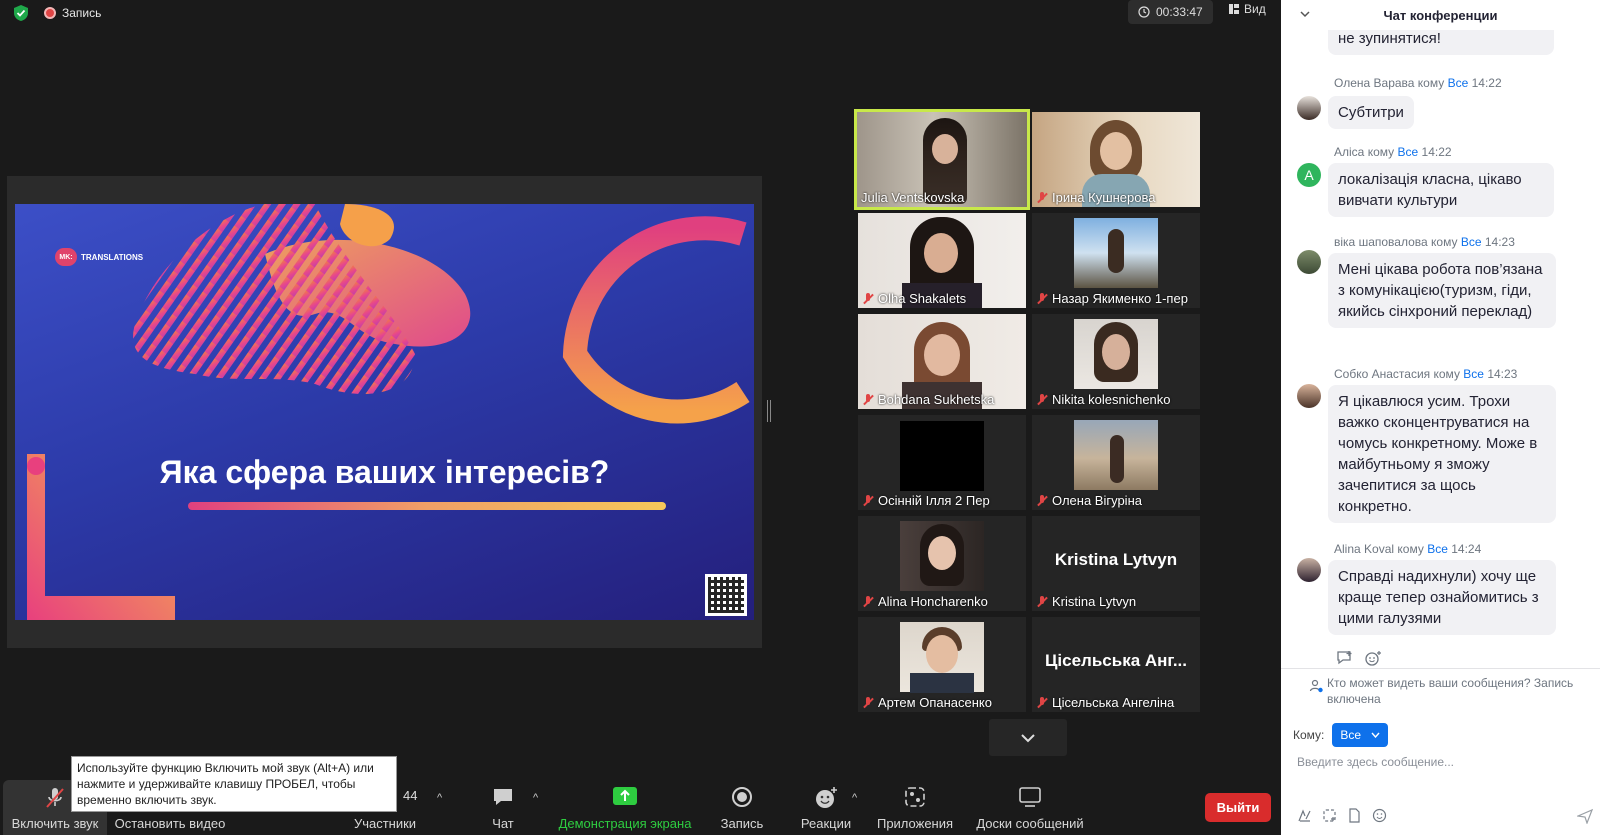  What do you see at coordinates (384, 472) in the screenshot?
I see `slide-question: Яка сфера ваших інтересів?` at bounding box center [384, 472].